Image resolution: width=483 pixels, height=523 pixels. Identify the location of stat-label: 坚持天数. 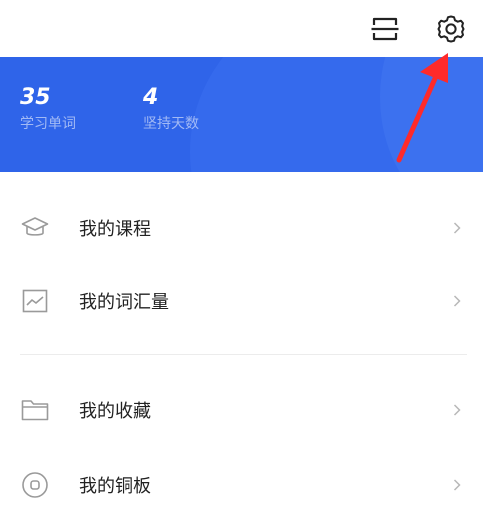
(171, 124).